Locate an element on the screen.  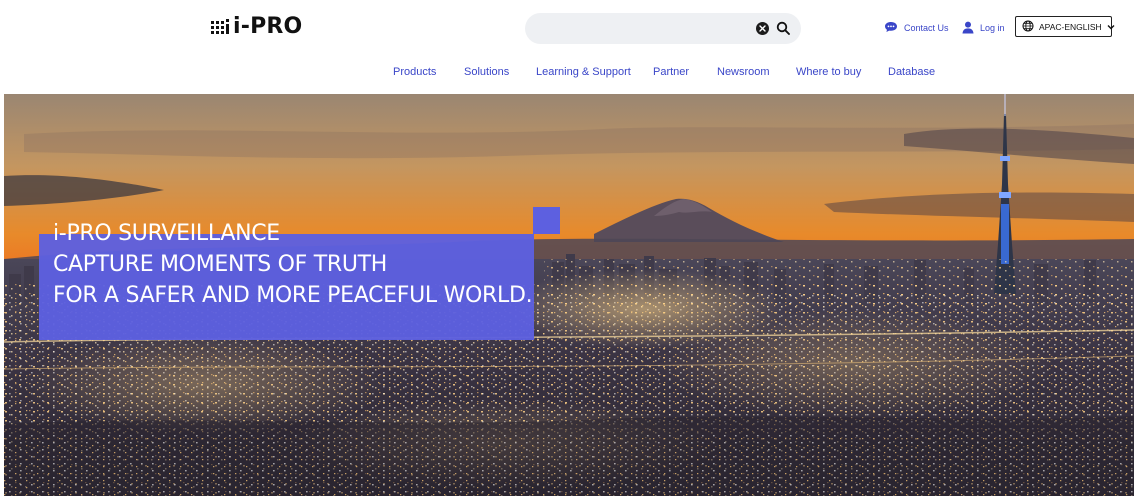
user-icon is located at coordinates (968, 28).